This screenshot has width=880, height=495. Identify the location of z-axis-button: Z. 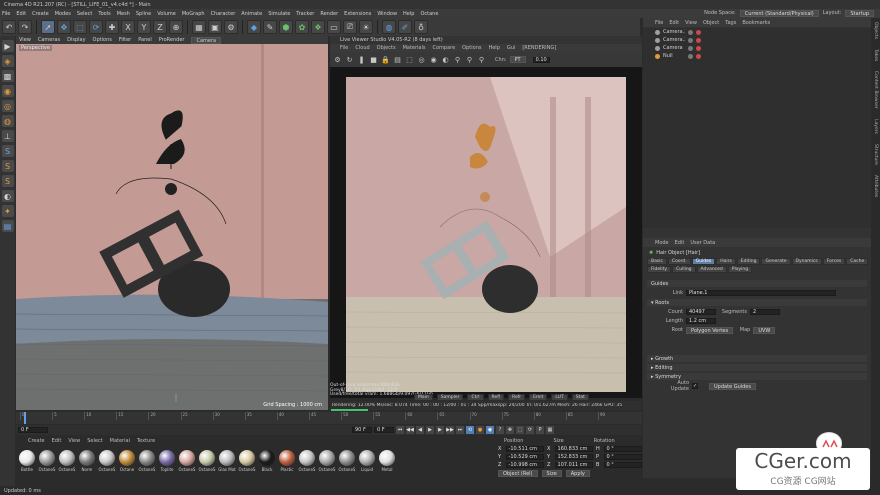
(160, 27).